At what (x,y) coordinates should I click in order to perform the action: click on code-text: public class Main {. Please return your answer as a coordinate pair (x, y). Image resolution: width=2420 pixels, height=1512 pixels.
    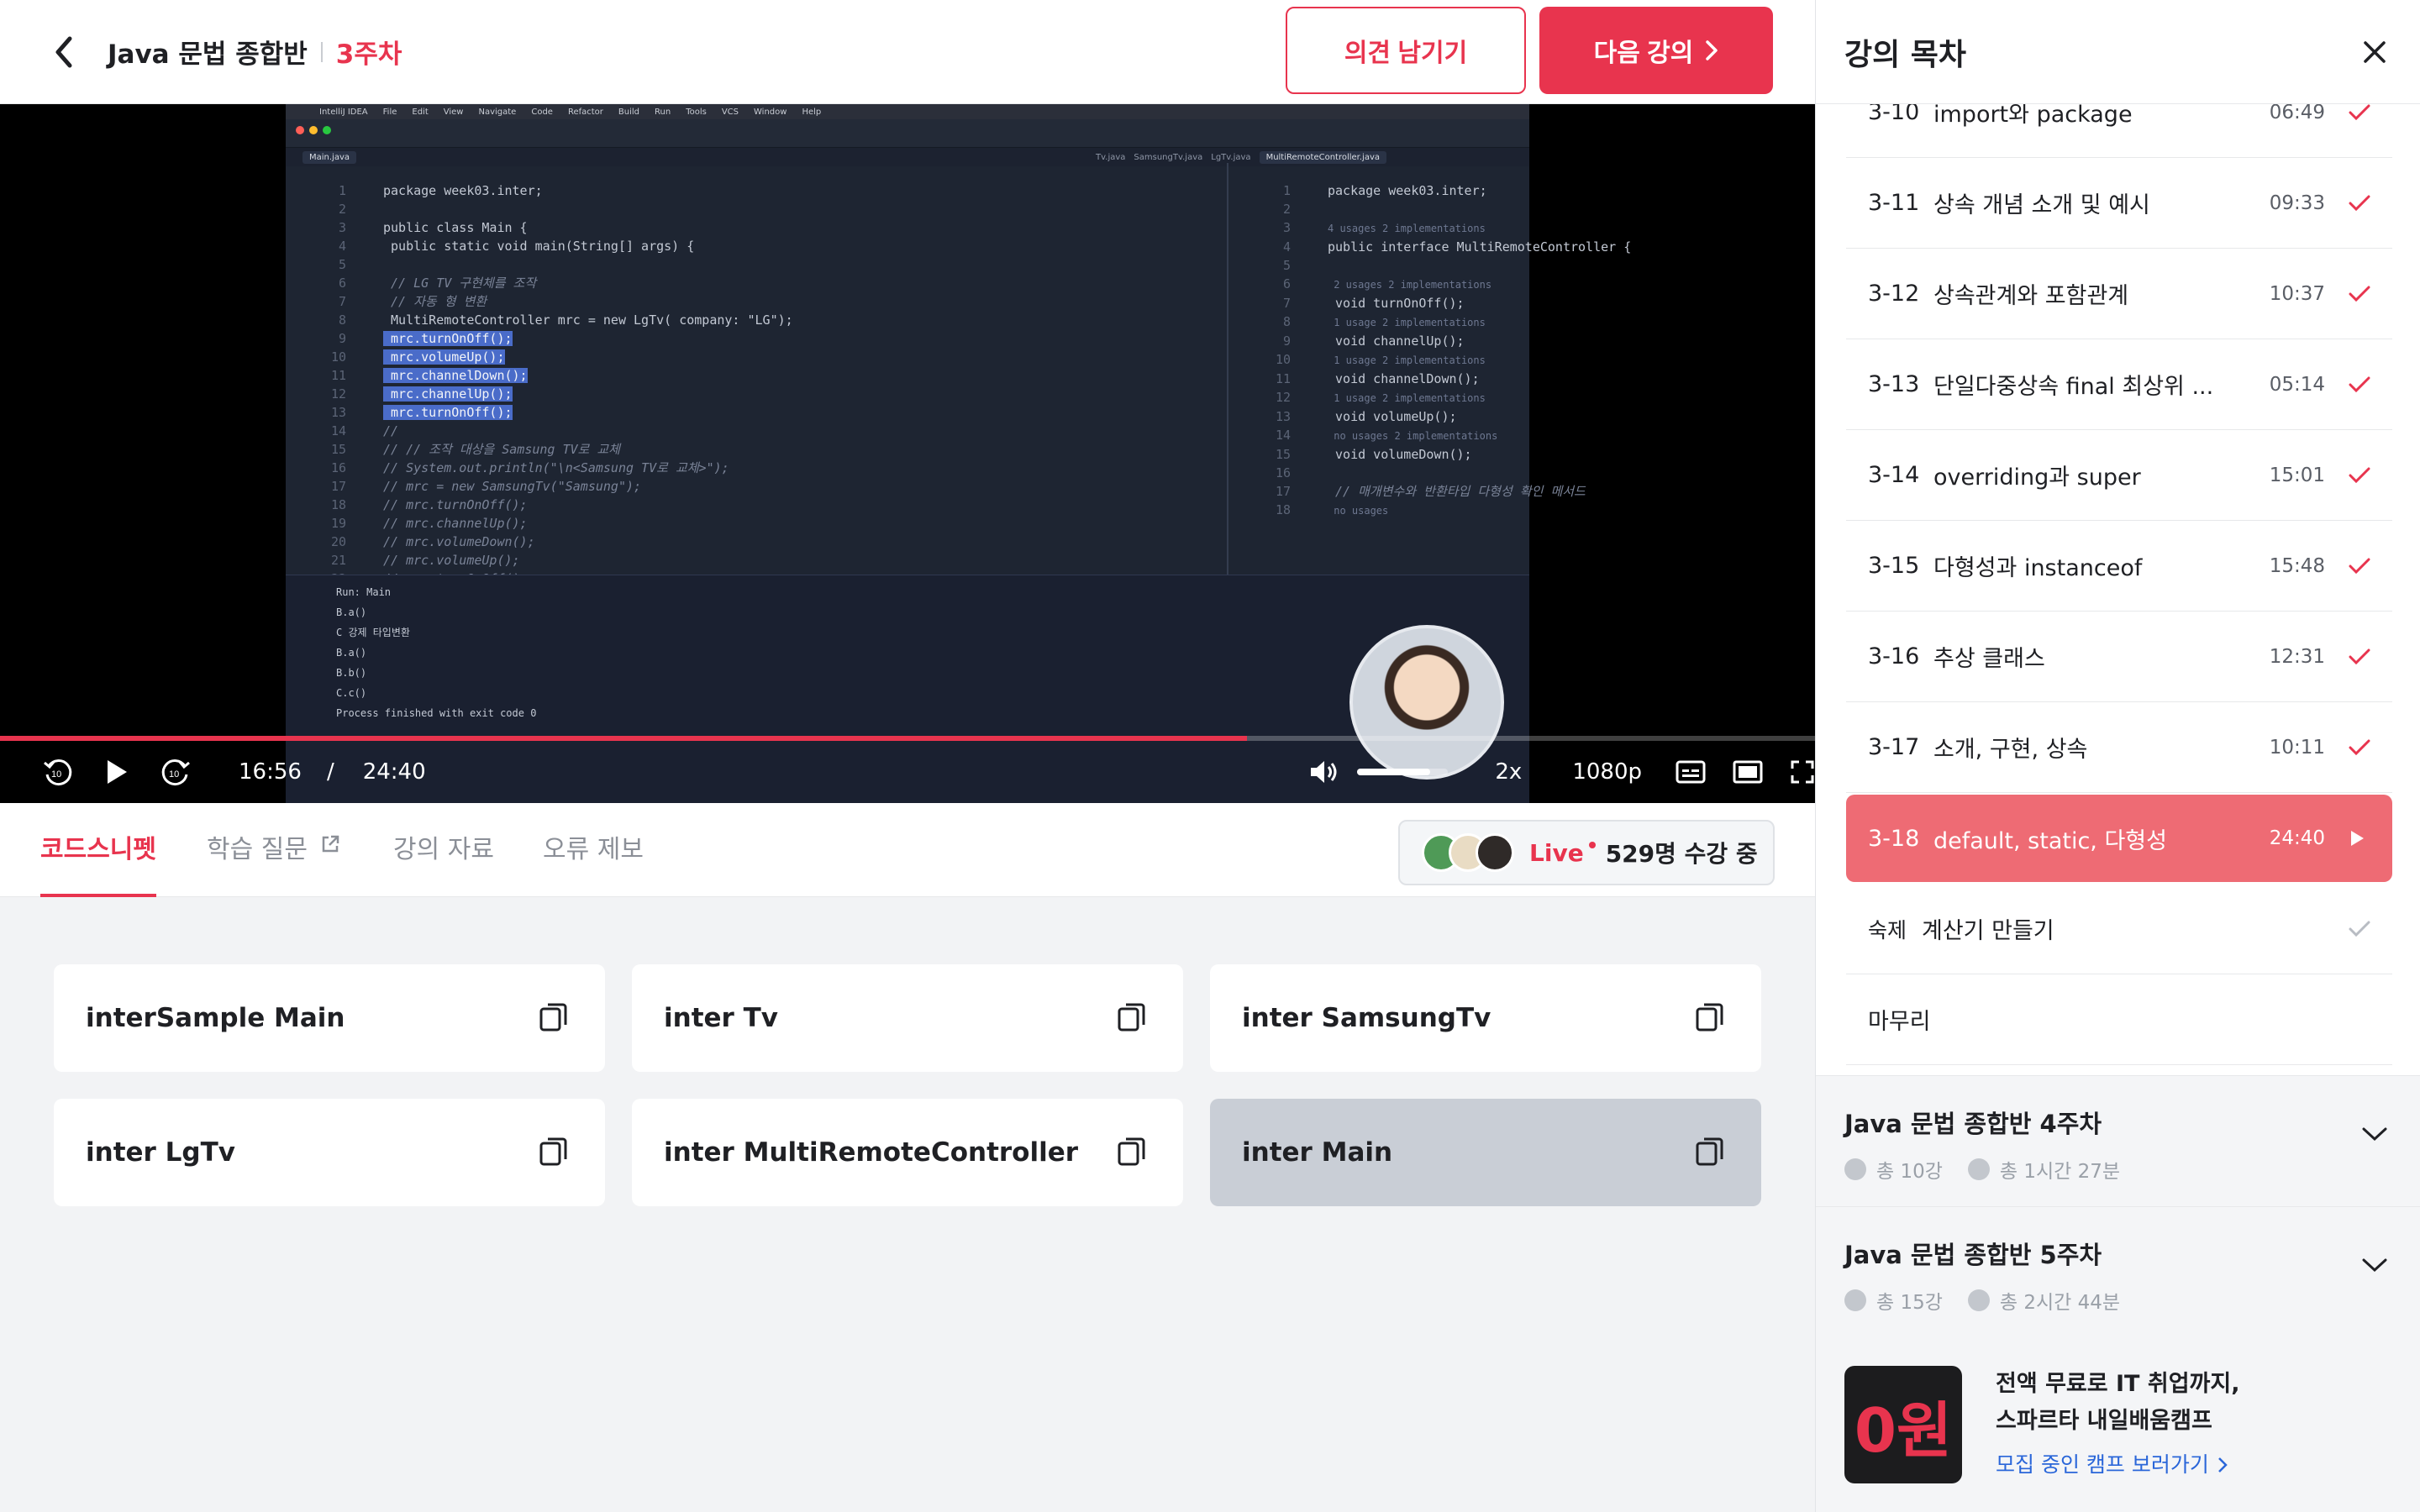
    Looking at the image, I should click on (455, 227).